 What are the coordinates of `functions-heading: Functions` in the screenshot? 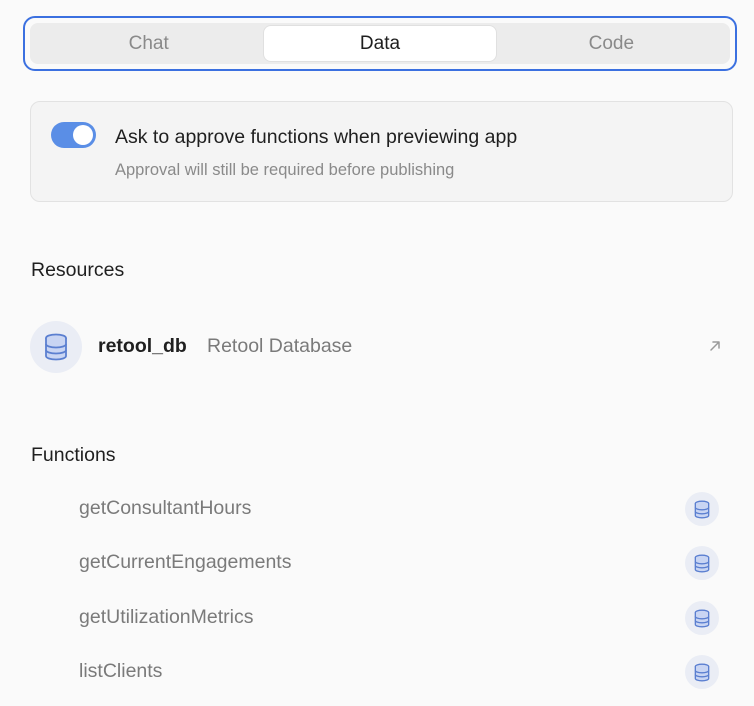 It's located at (73, 455).